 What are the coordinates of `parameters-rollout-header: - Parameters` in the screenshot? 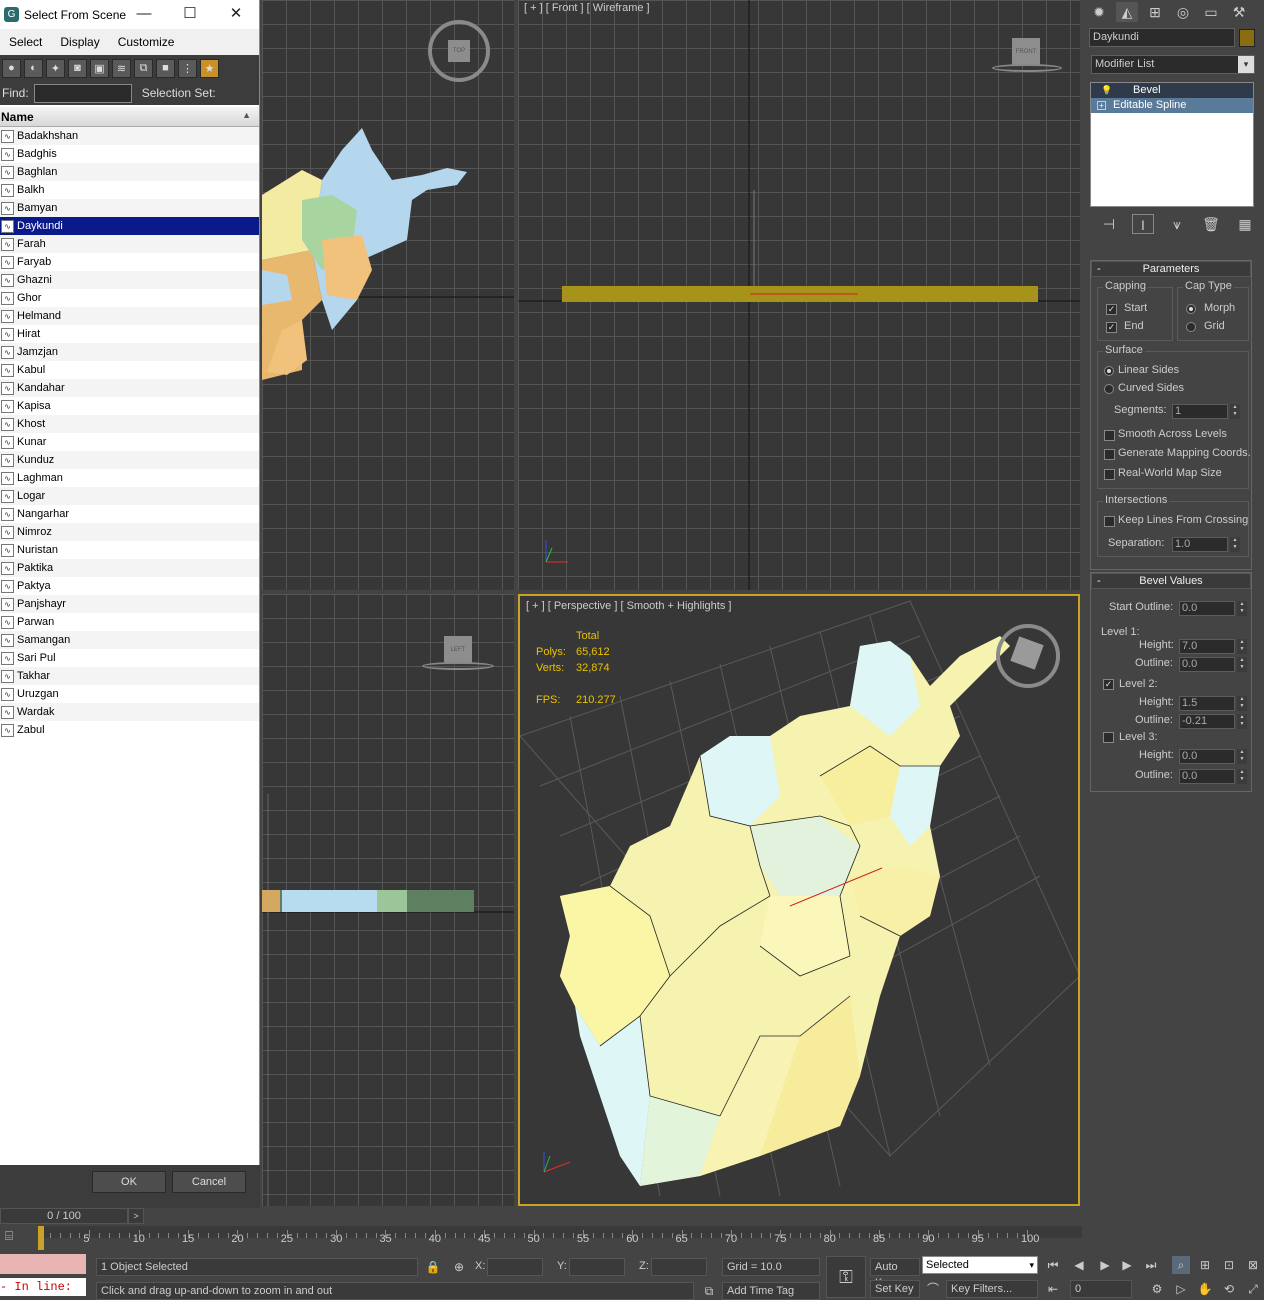 It's located at (1171, 269).